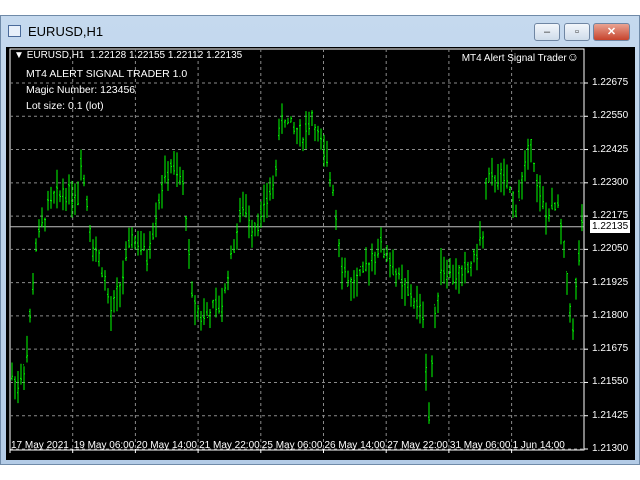 The height and width of the screenshot is (480, 640). Describe the element at coordinates (107, 74) in the screenshot. I see `info-title: MT4 ALERT SIGNAL TRADER 1.0` at that location.